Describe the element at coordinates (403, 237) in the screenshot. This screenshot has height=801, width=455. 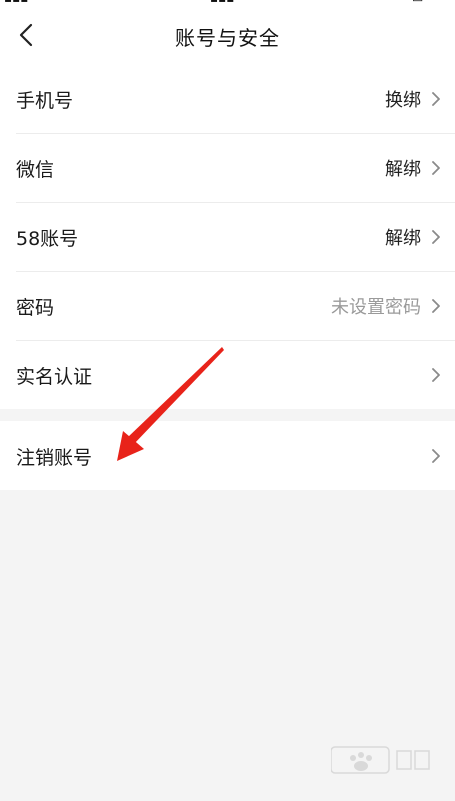
I see `unbind-58-link: 解绑` at that location.